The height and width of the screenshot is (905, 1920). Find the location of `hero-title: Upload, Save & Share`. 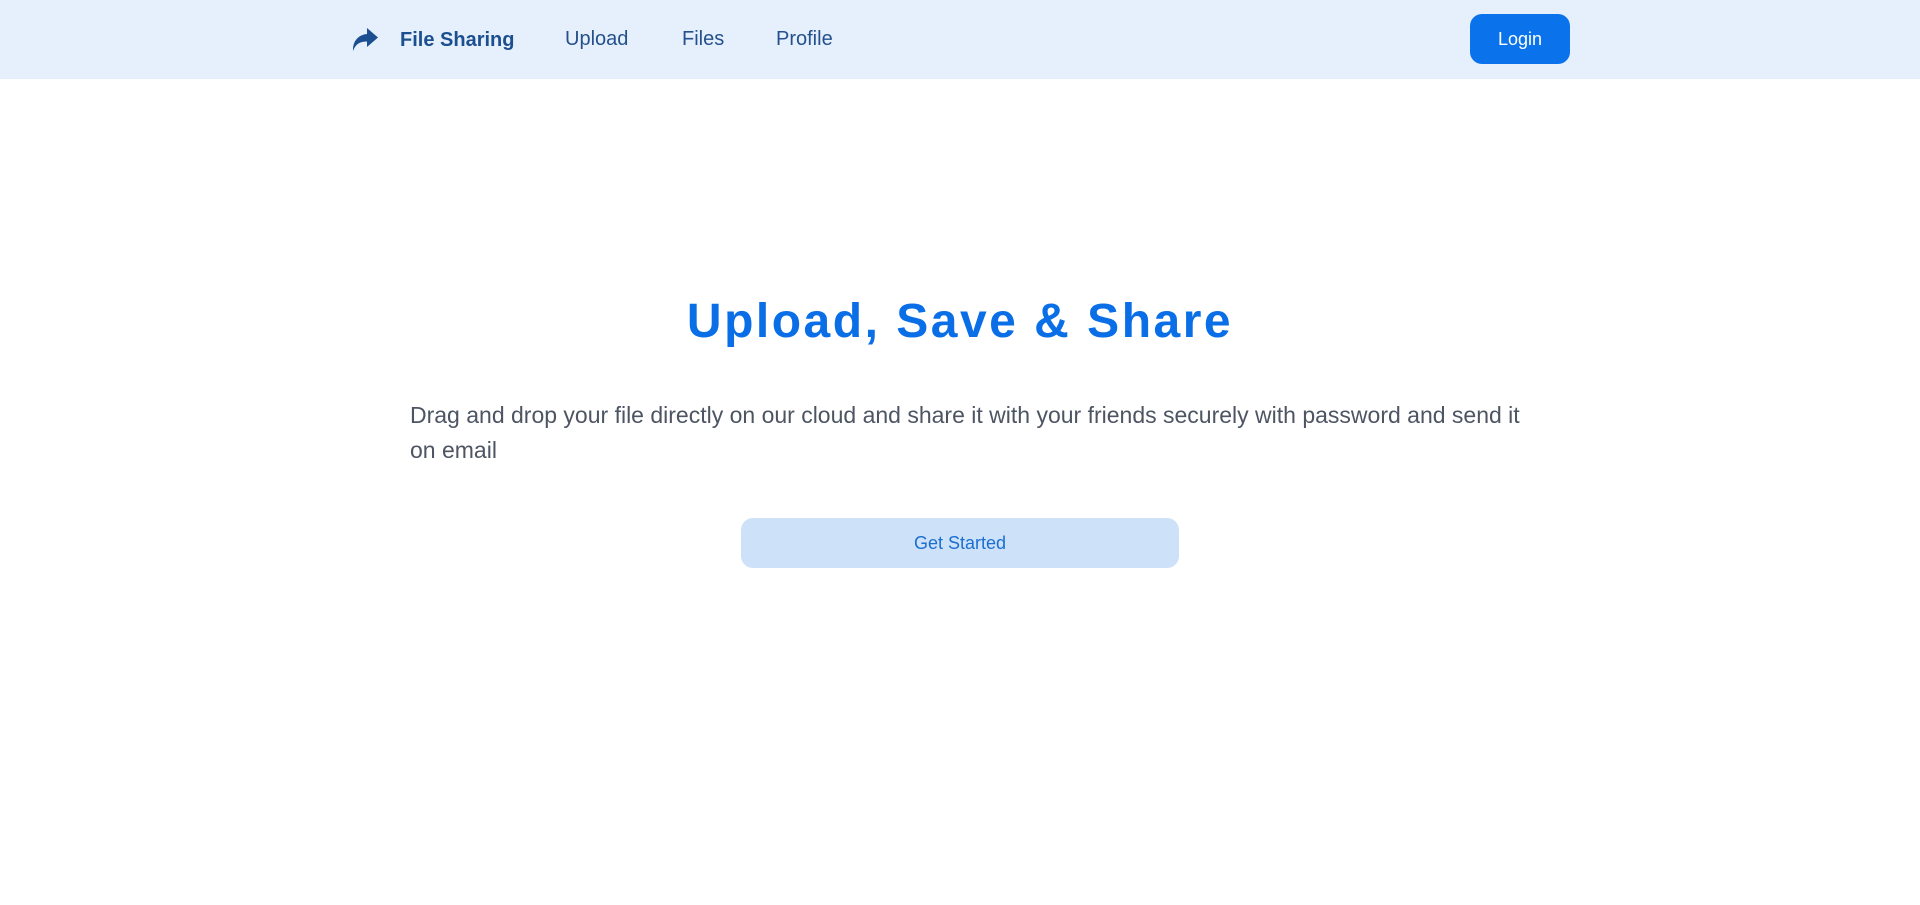

hero-title: Upload, Save & Share is located at coordinates (960, 321).